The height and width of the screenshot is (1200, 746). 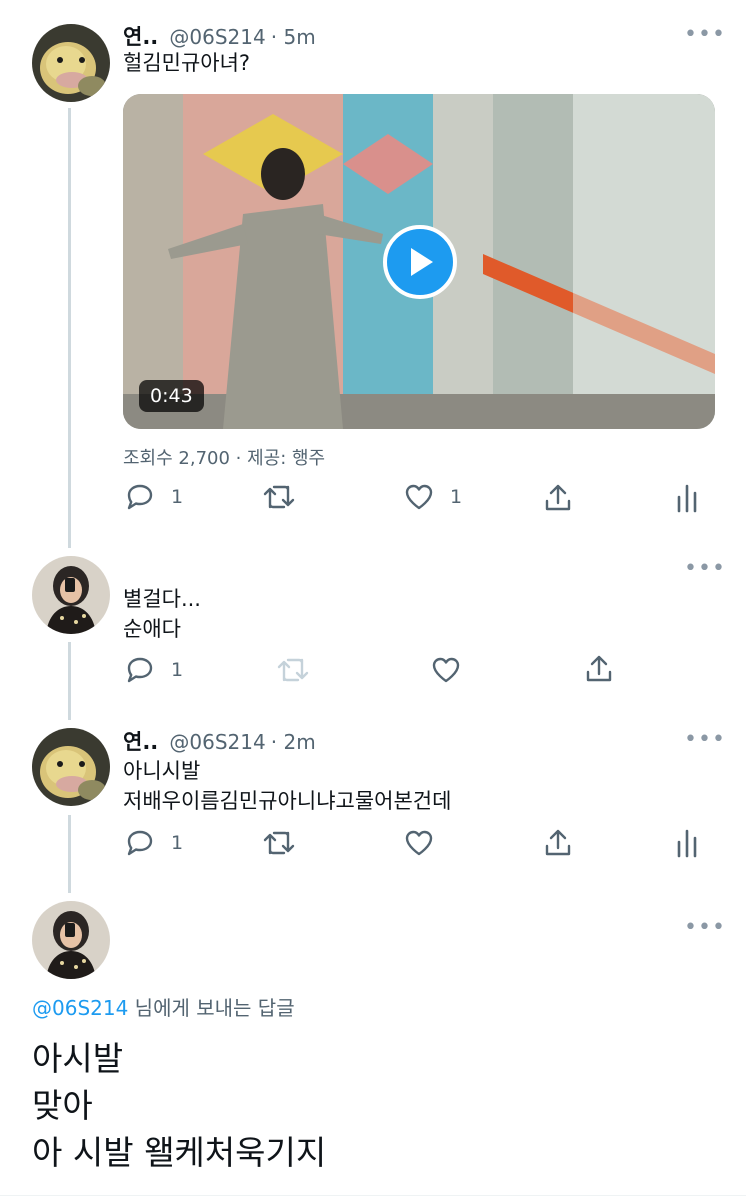 I want to click on play-icon, so click(x=422, y=262).